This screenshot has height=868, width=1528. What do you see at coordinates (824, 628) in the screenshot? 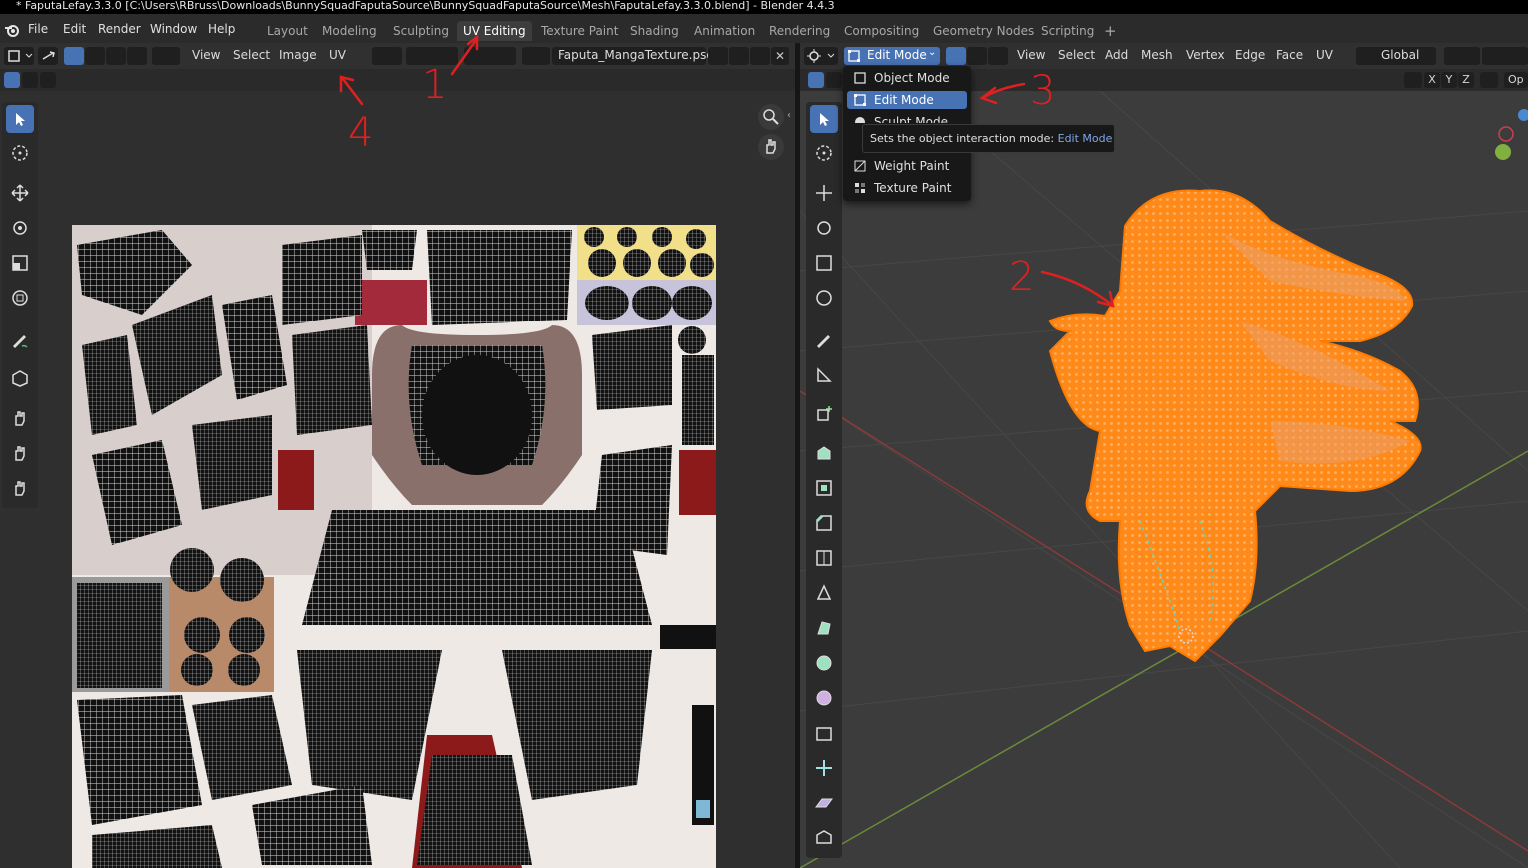
I see `poly-build-tool-icon` at bounding box center [824, 628].